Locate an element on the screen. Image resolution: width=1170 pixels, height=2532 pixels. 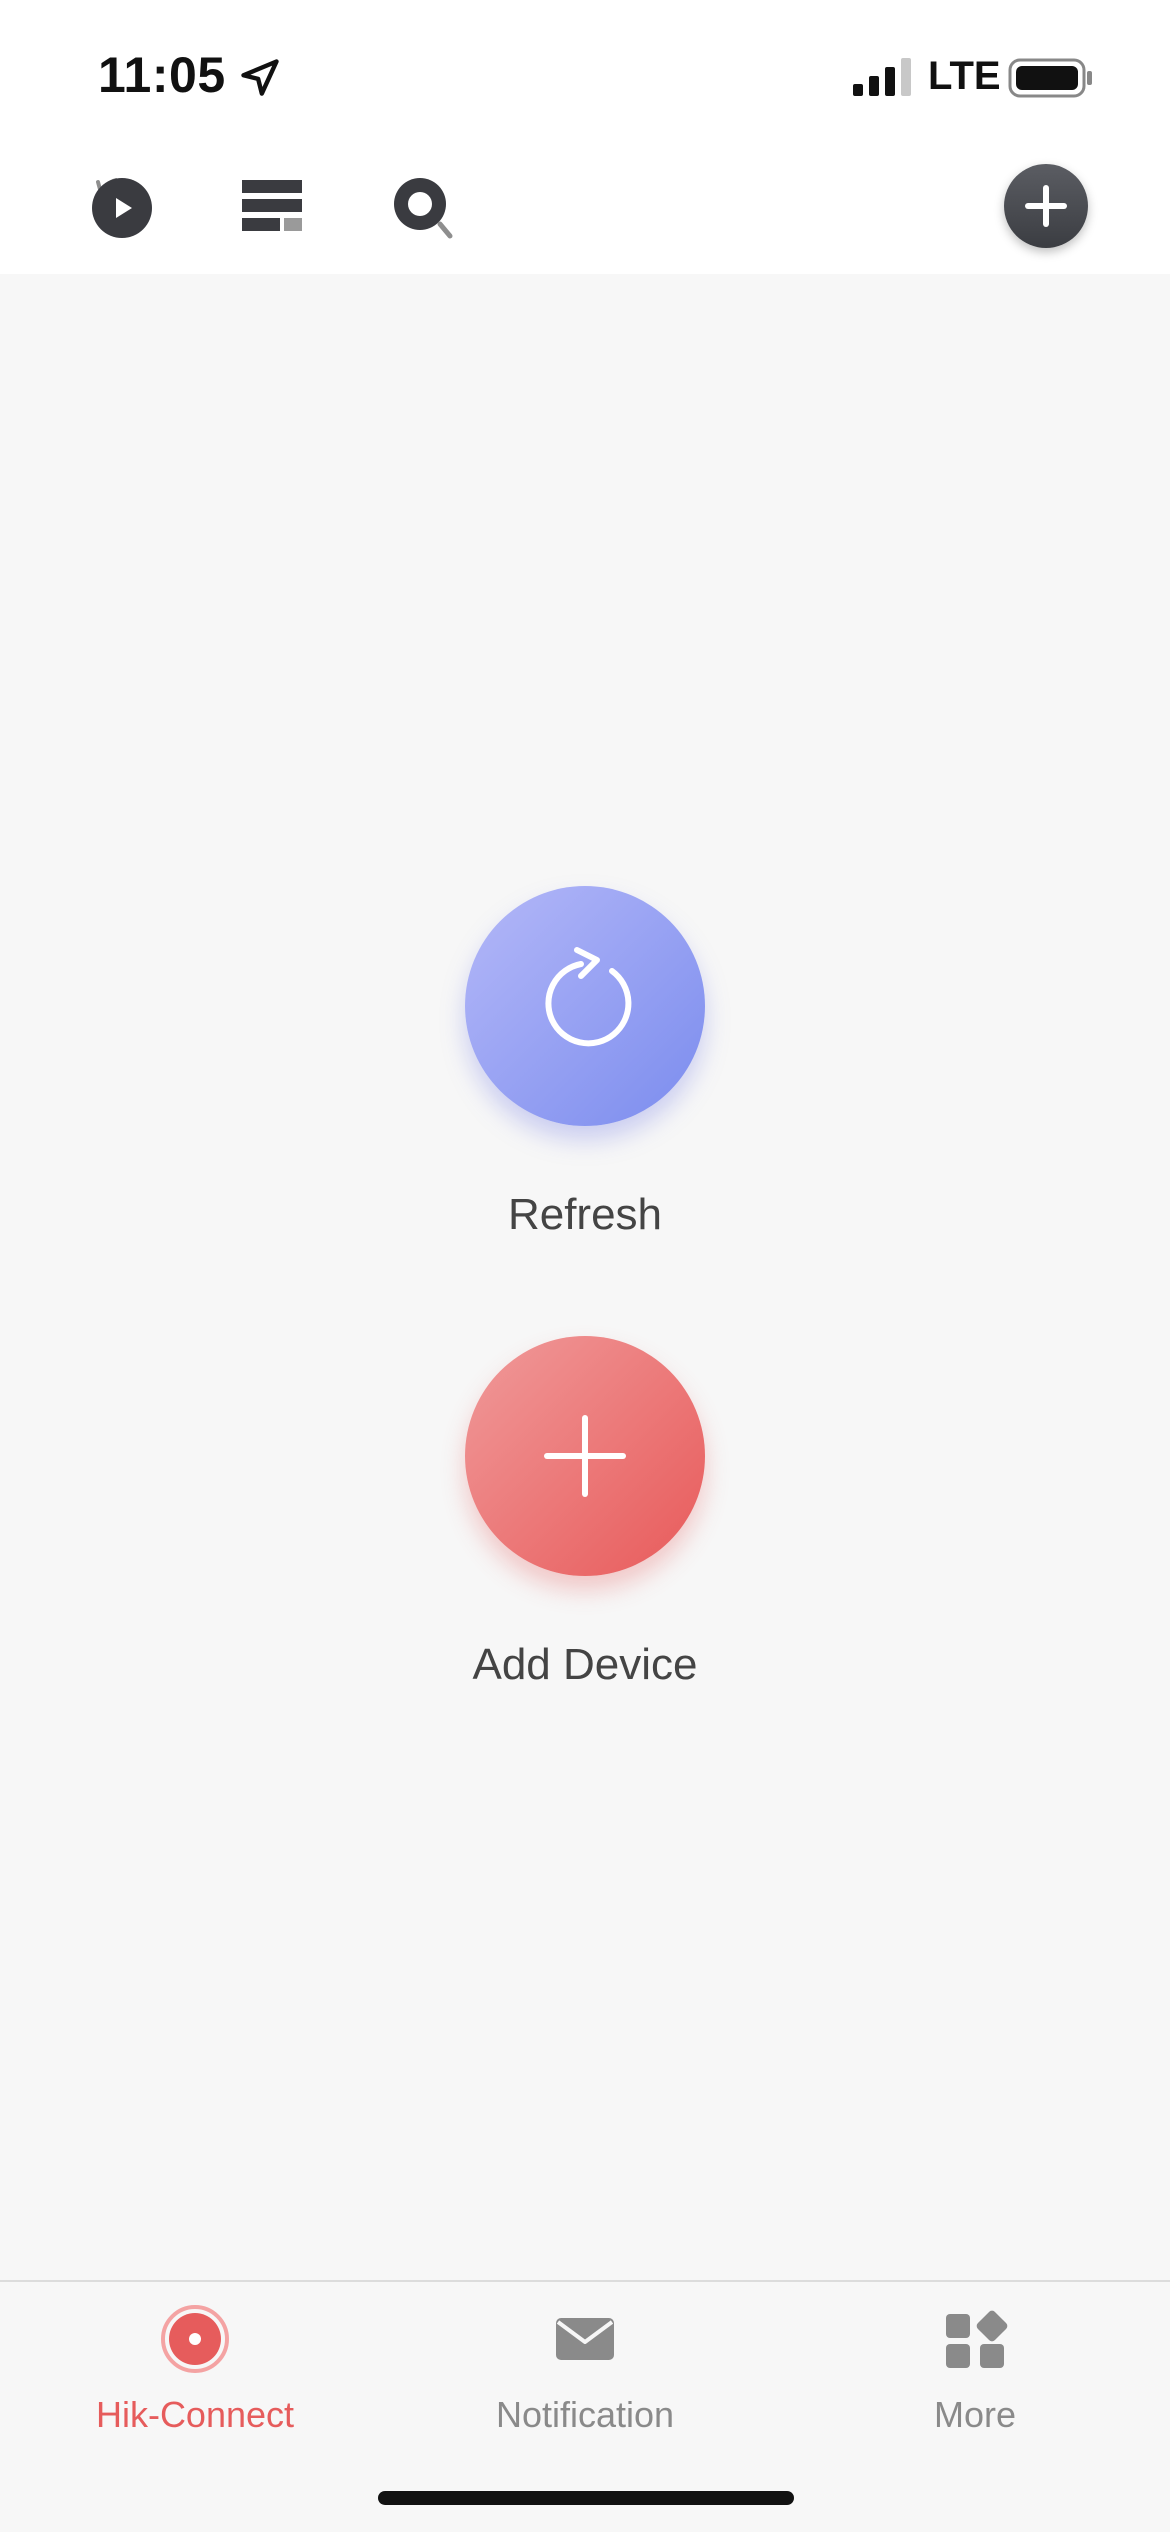
refresh-icon is located at coordinates (588, 997).